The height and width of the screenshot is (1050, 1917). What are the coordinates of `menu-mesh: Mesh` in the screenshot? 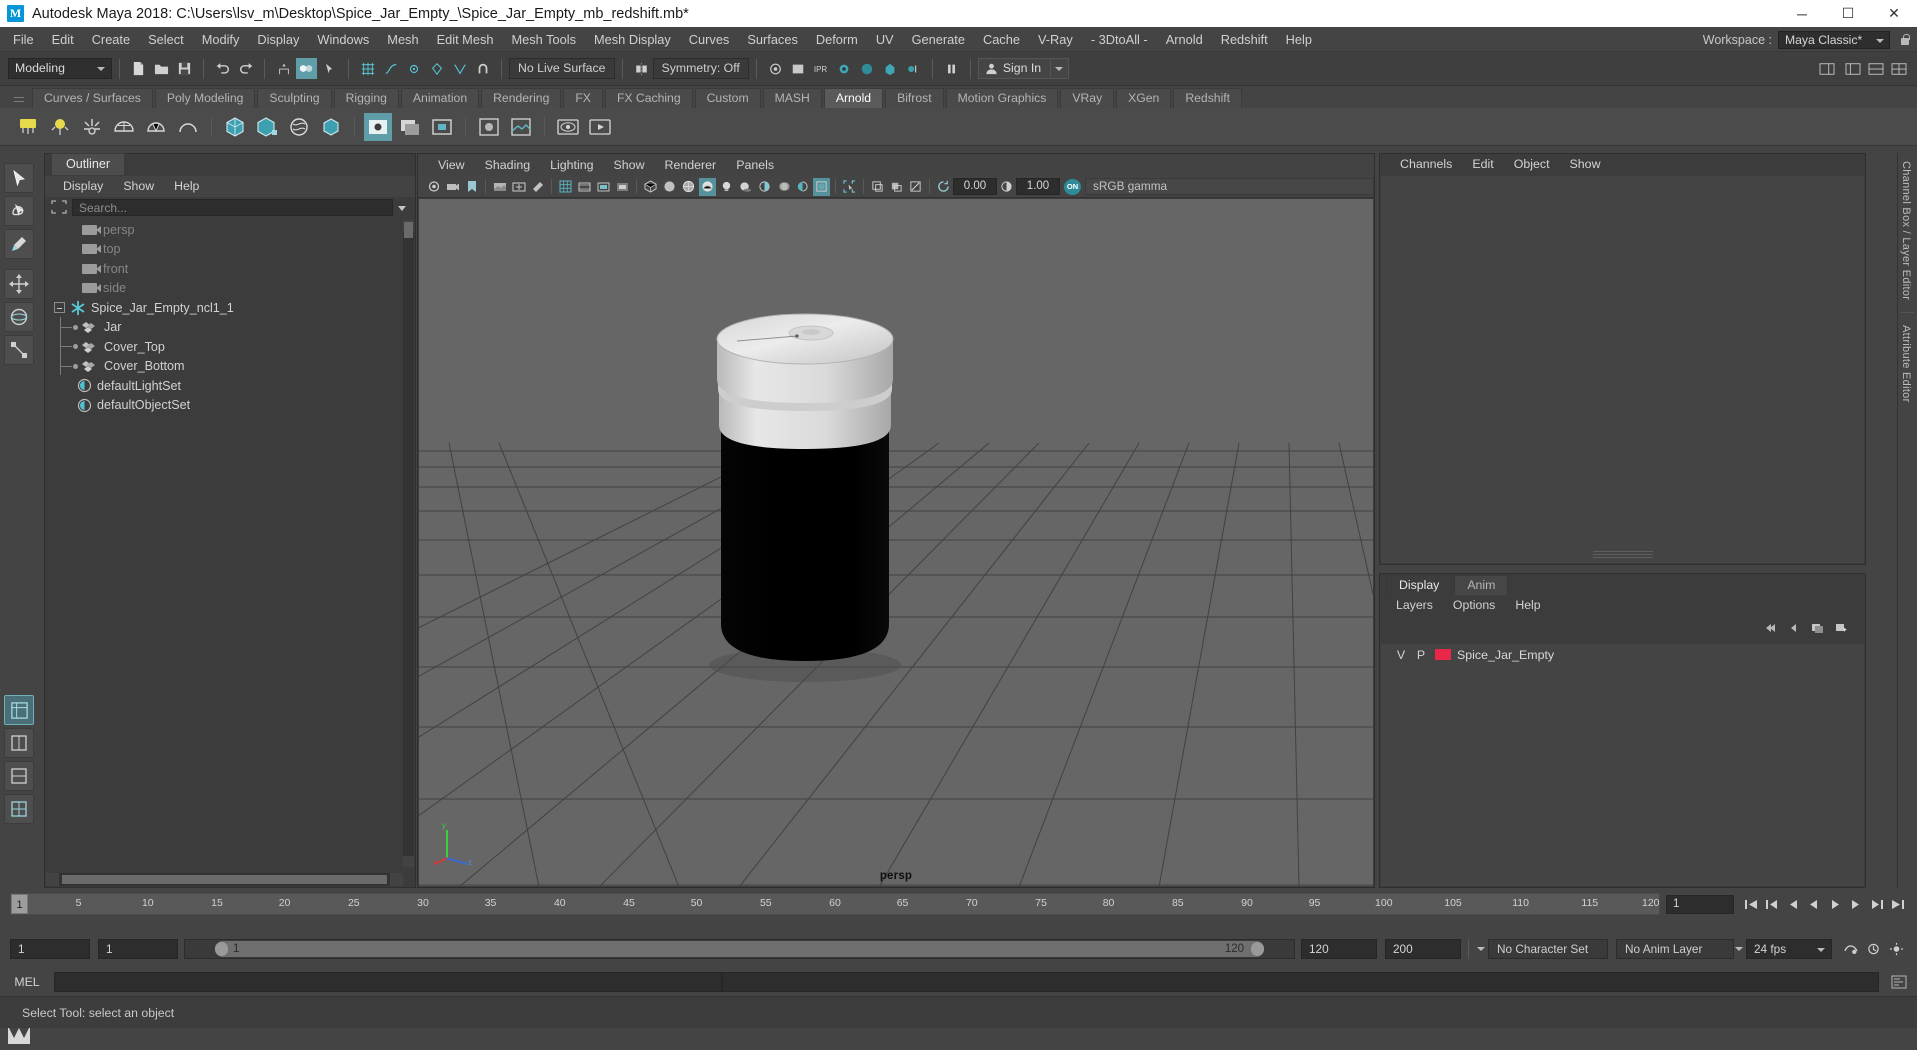 It's located at (402, 39).